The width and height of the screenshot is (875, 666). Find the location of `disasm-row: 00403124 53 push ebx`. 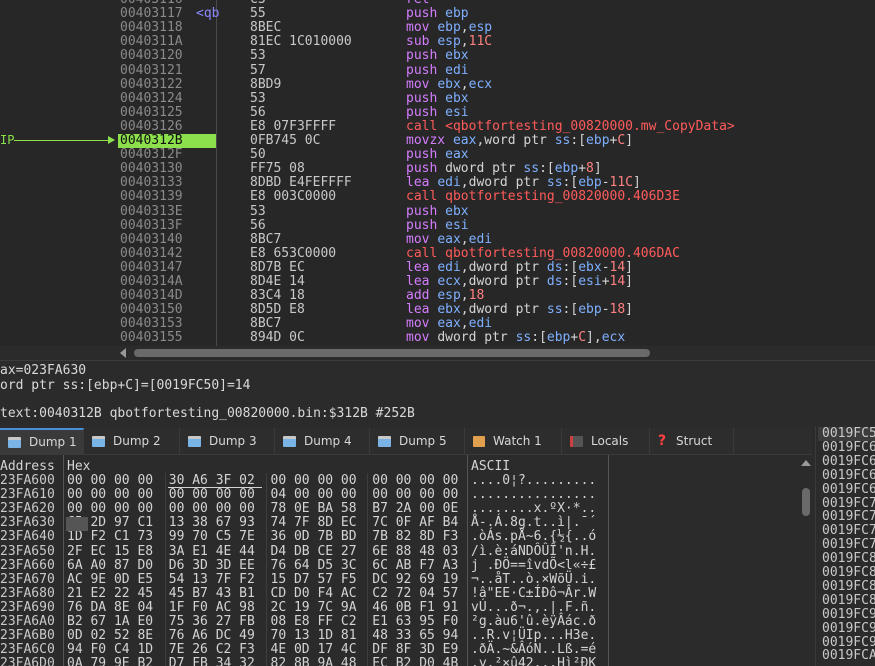

disasm-row: 00403124 53 push ebx is located at coordinates (437, 98).